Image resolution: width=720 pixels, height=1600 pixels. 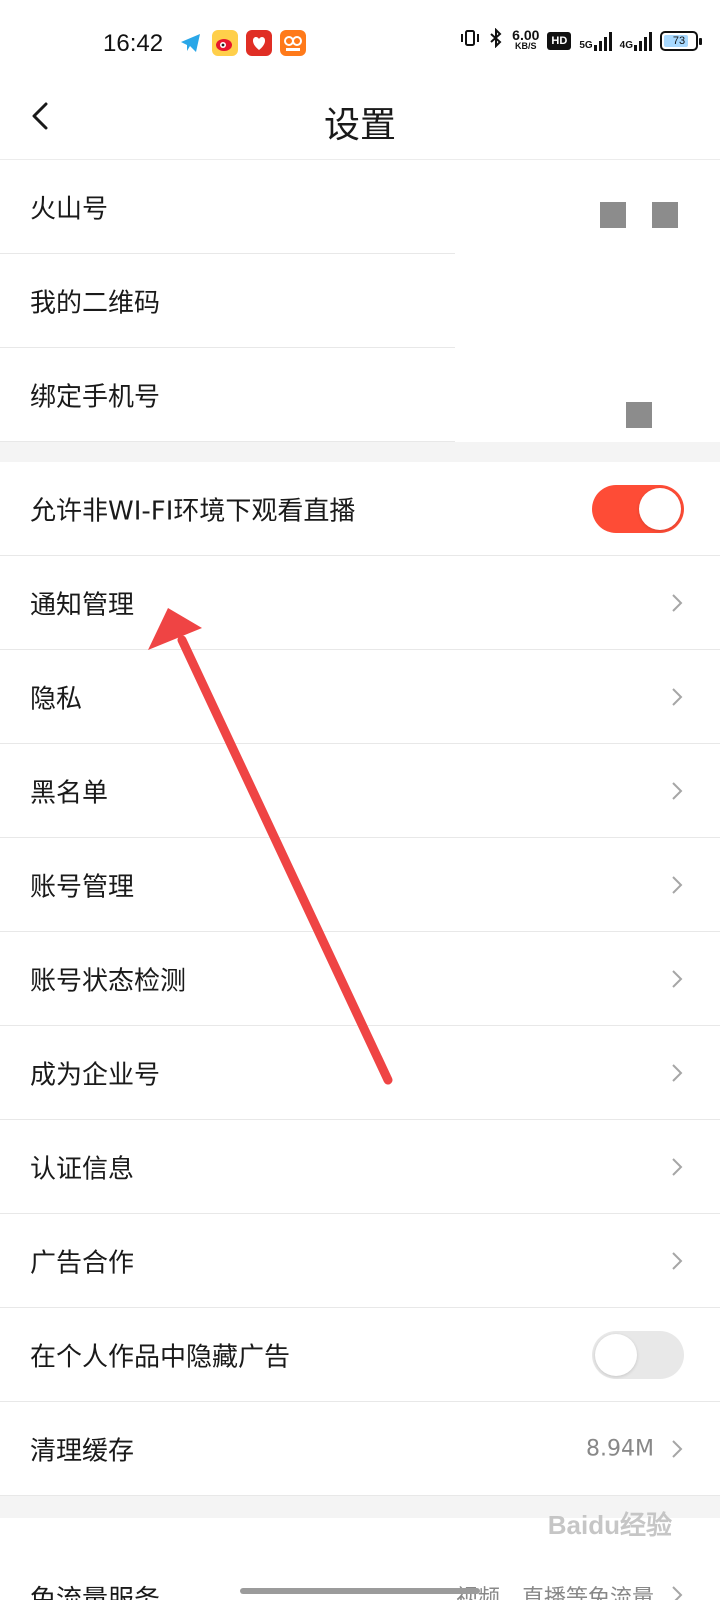 I want to click on row-blacklist: 黑名单, so click(x=360, y=791).